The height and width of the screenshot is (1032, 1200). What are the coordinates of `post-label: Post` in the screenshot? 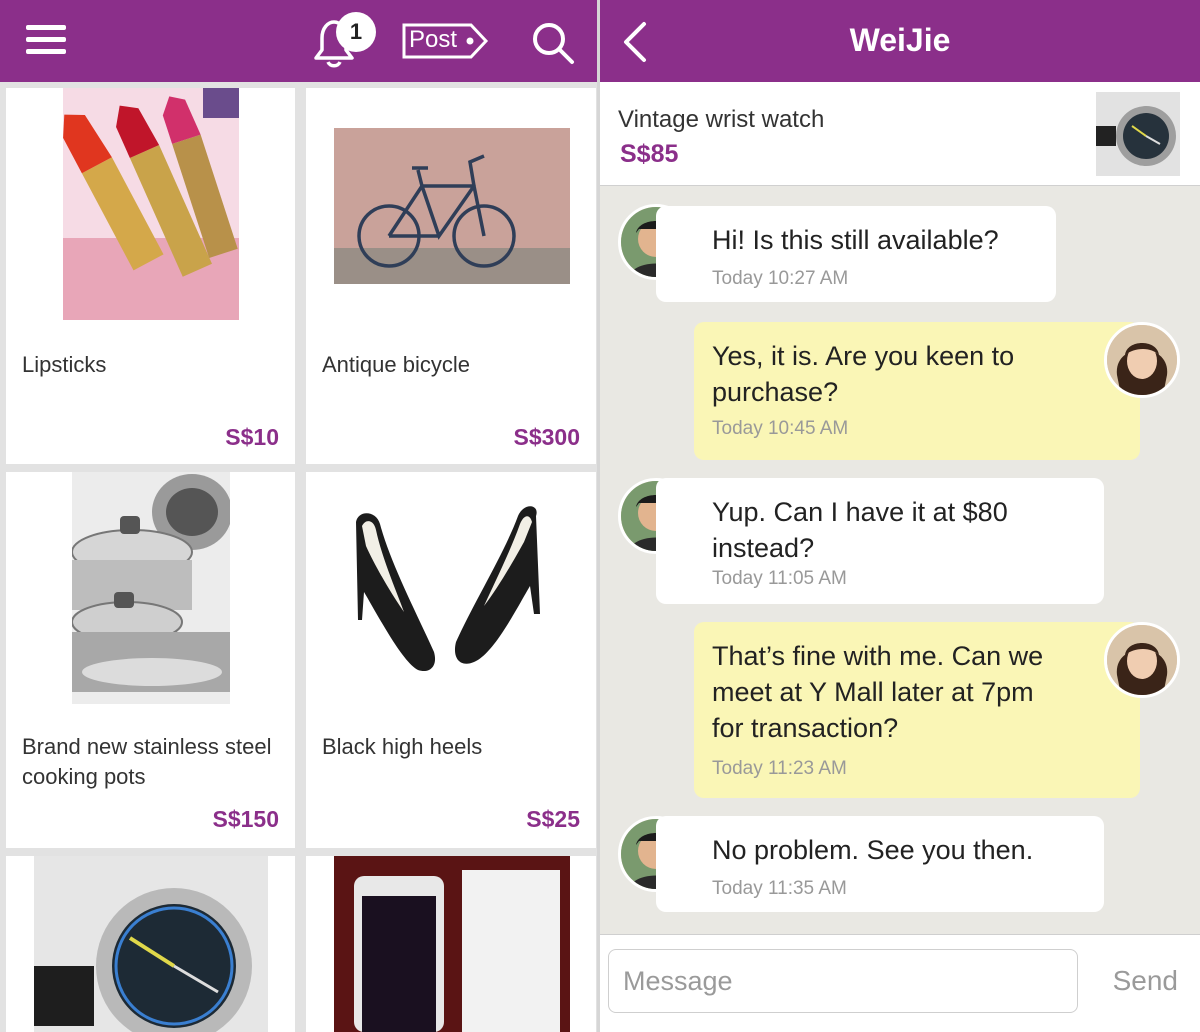 It's located at (433, 40).